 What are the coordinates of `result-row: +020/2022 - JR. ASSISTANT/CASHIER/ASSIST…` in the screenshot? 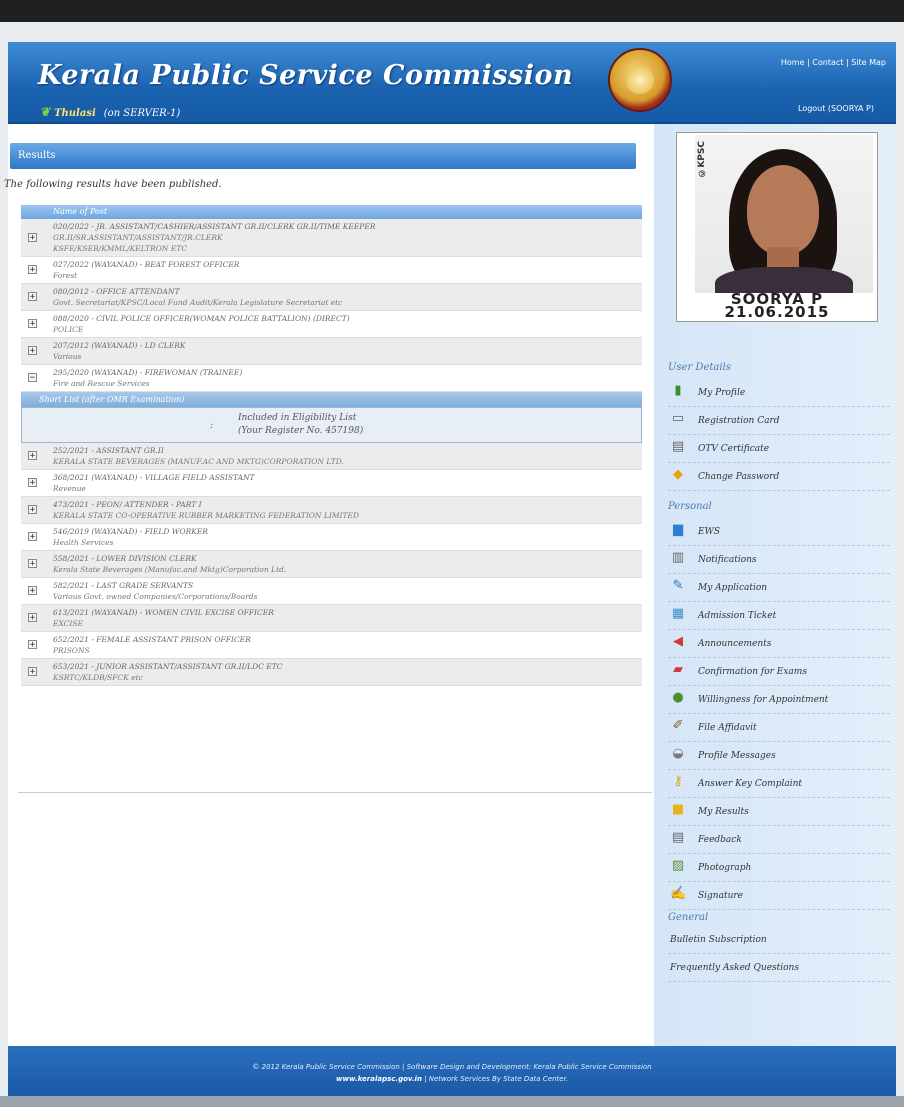 It's located at (331, 238).